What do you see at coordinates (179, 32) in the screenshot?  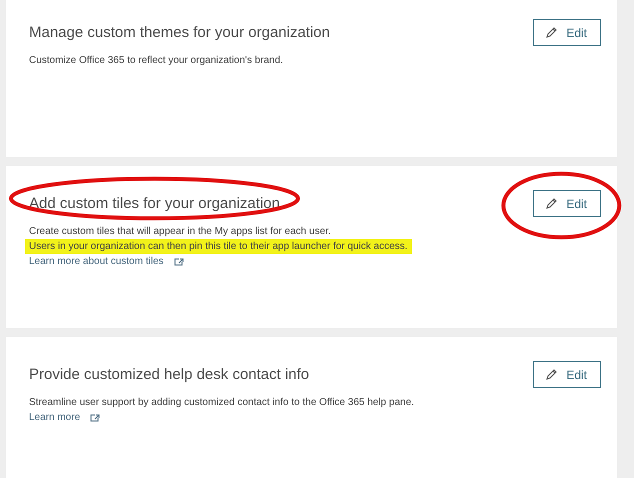 I see `card-title: Manage custom themes for your organization` at bounding box center [179, 32].